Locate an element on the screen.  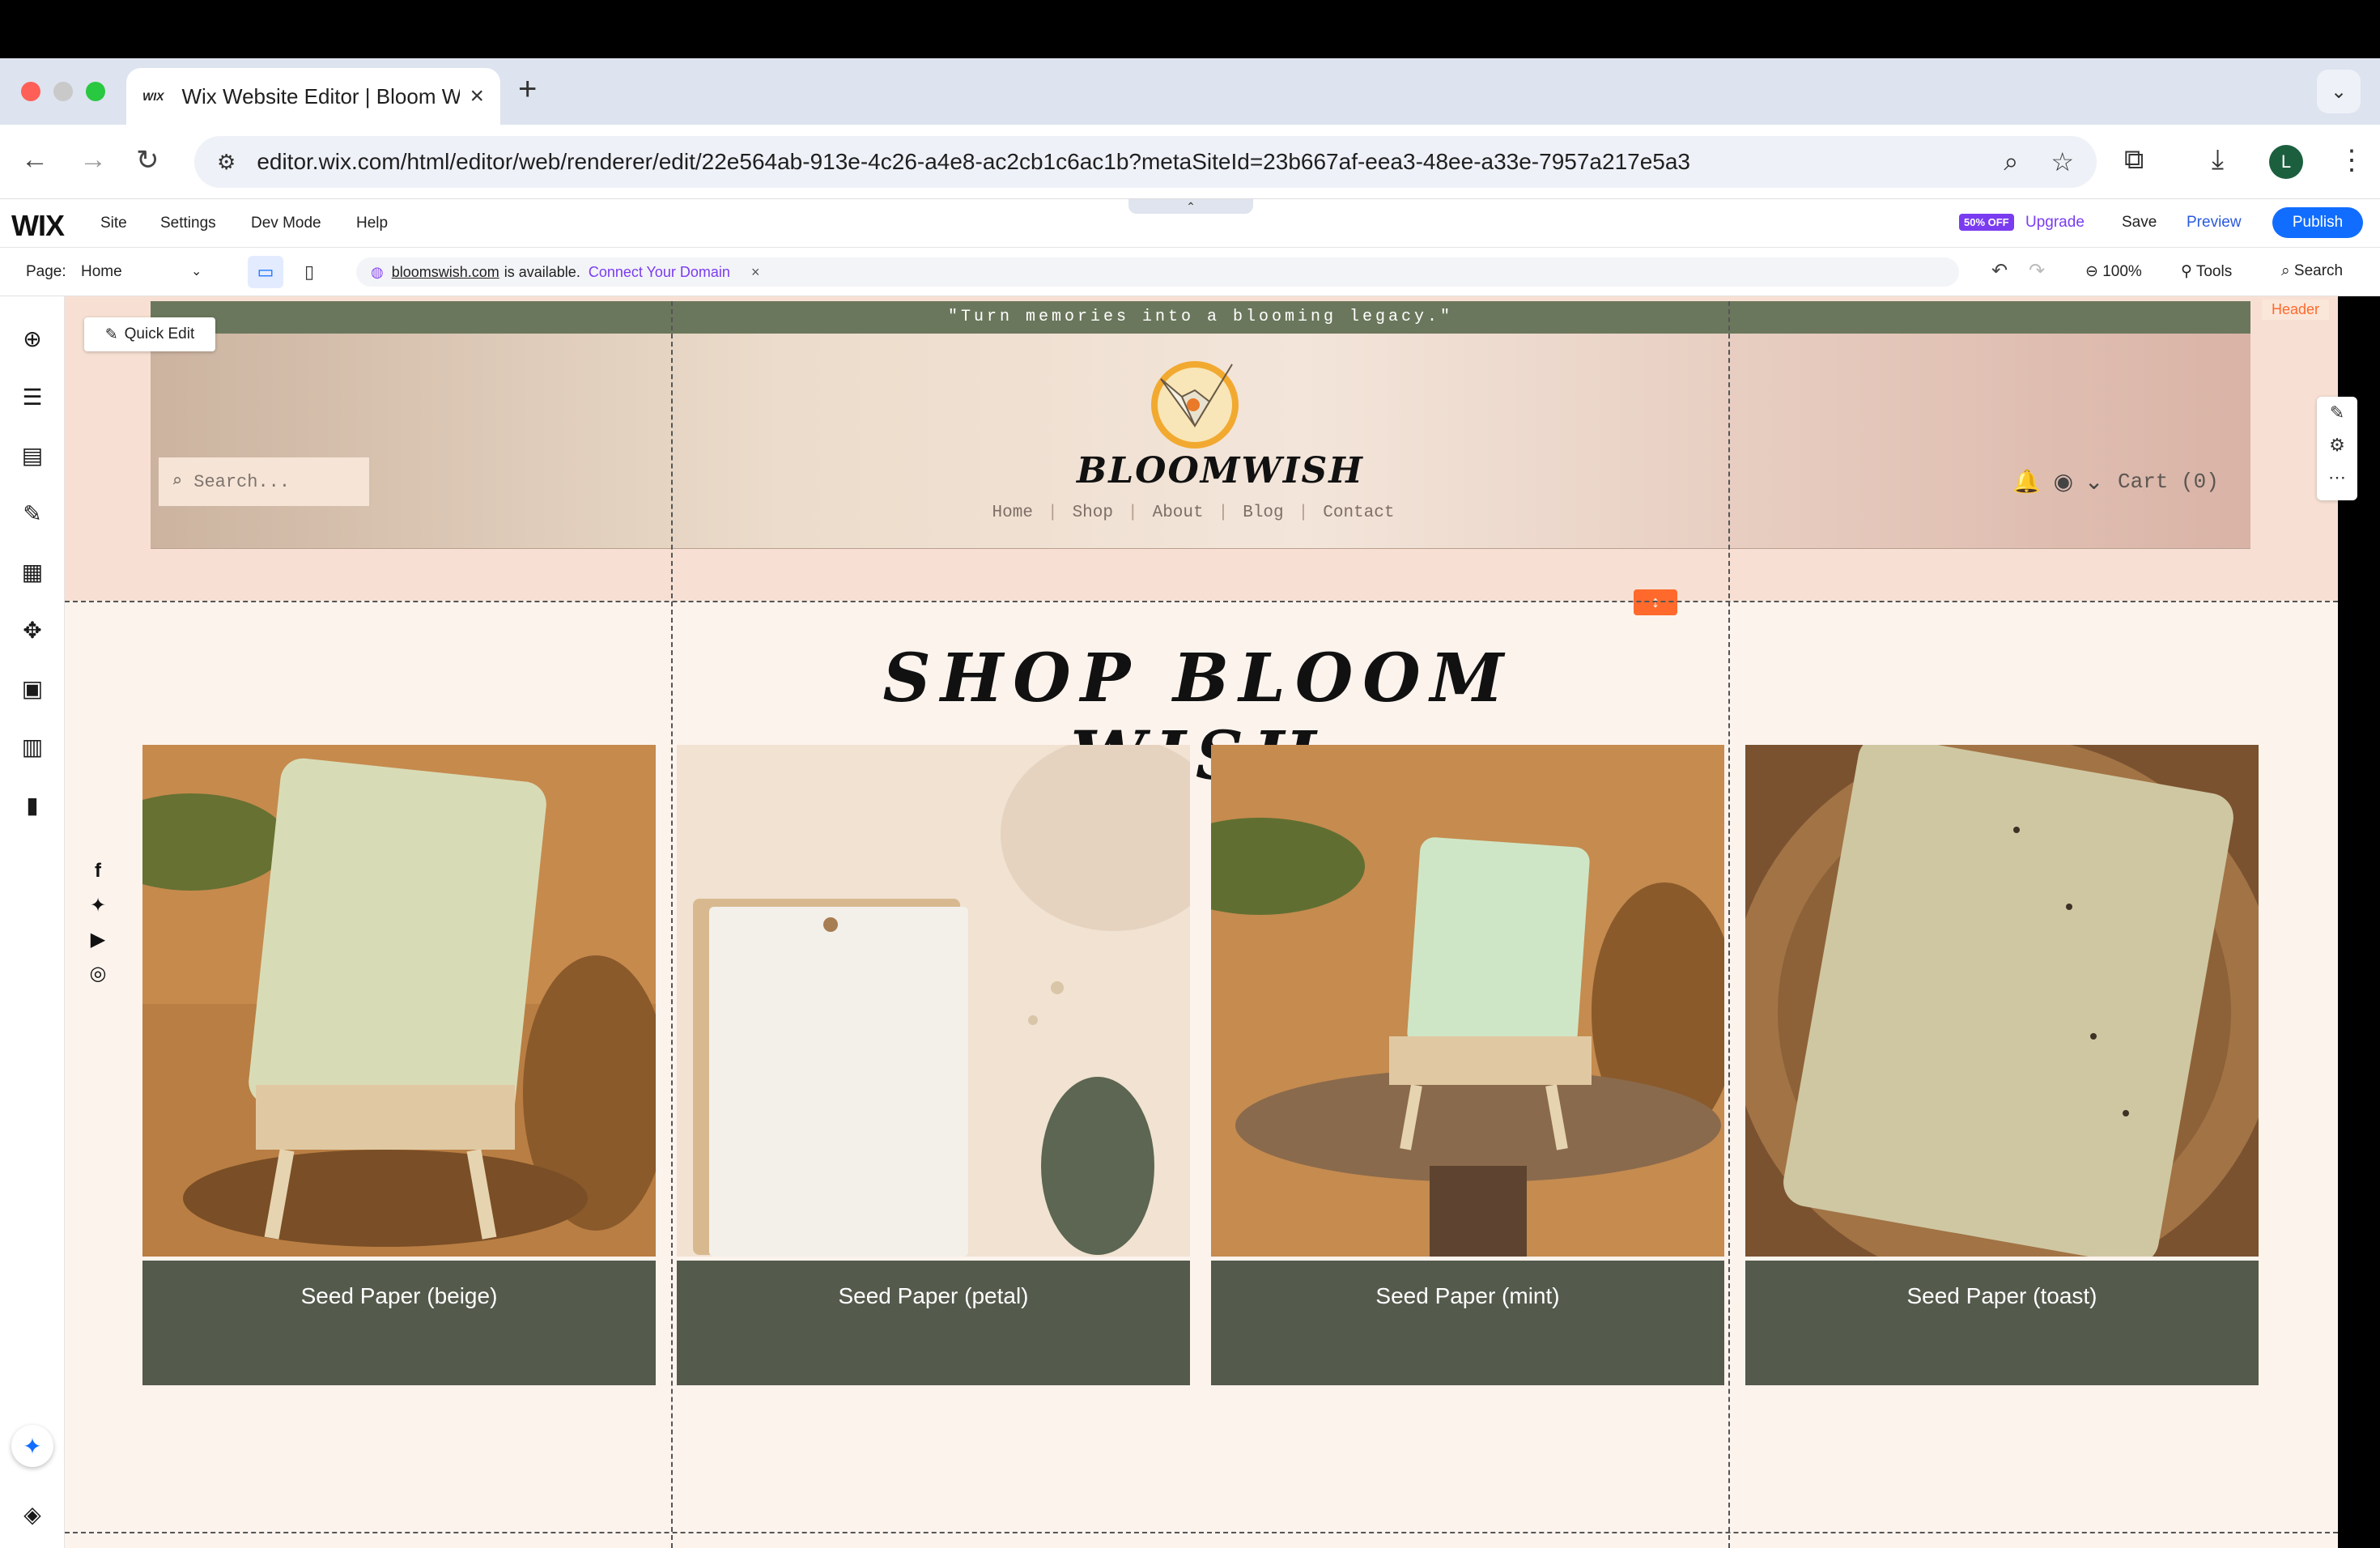
download-icon: ⤓ is located at coordinates (2218, 160).